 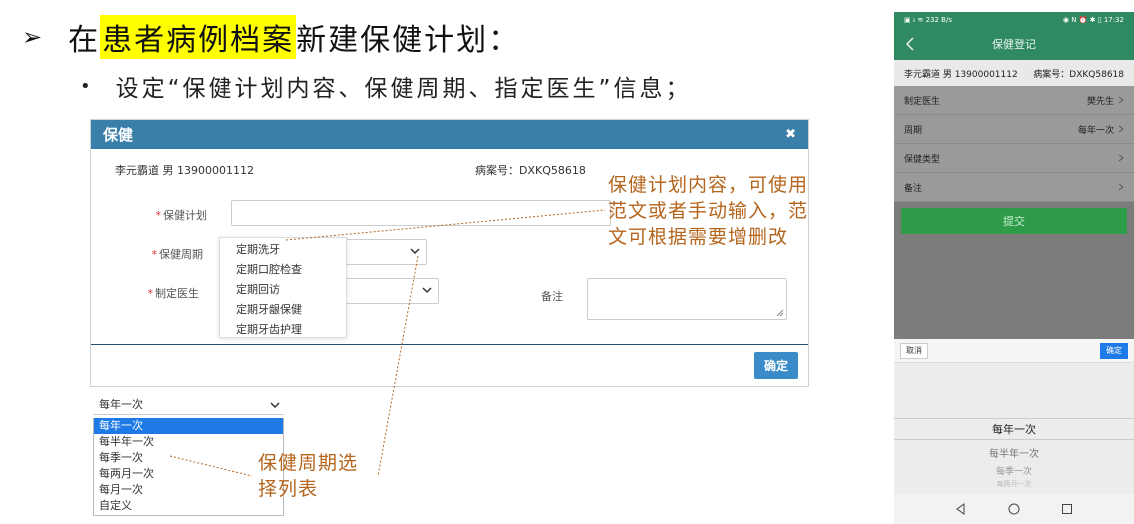 What do you see at coordinates (1014, 187) in the screenshot?
I see `phone-row-remark: 备注` at bounding box center [1014, 187].